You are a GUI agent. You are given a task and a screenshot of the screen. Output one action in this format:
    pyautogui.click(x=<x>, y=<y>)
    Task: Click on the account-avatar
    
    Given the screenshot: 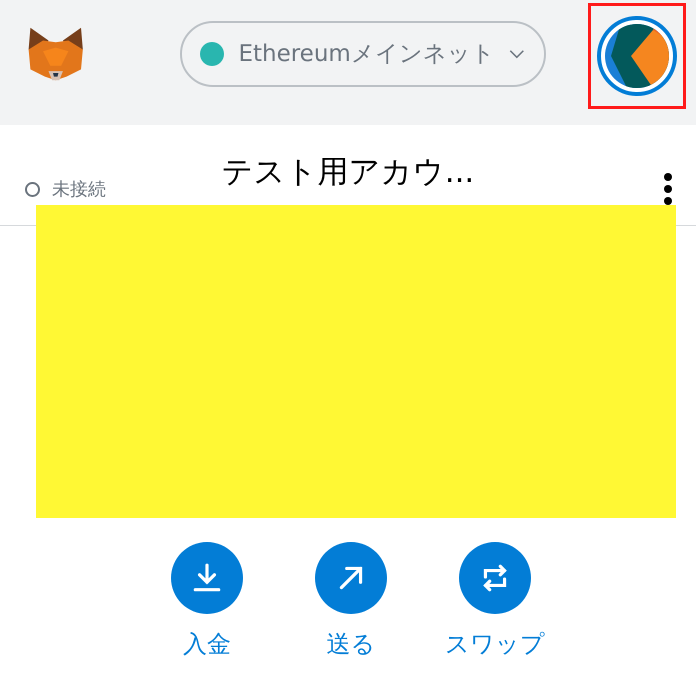 What is the action you would take?
    pyautogui.click(x=637, y=56)
    